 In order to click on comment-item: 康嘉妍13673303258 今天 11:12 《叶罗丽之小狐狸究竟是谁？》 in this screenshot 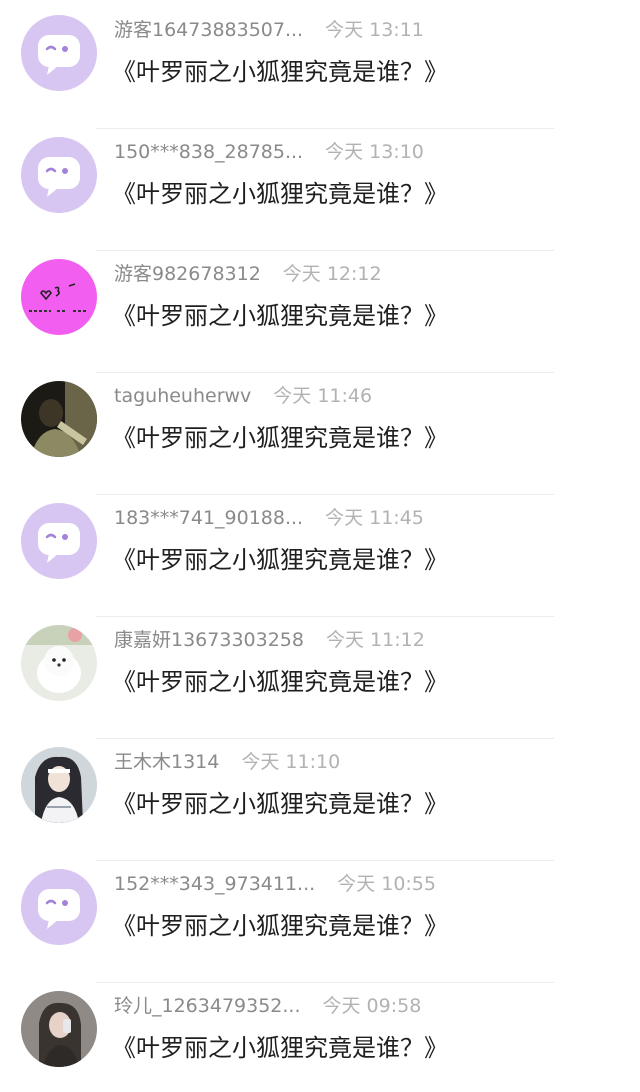, I will do `click(320, 685)`.